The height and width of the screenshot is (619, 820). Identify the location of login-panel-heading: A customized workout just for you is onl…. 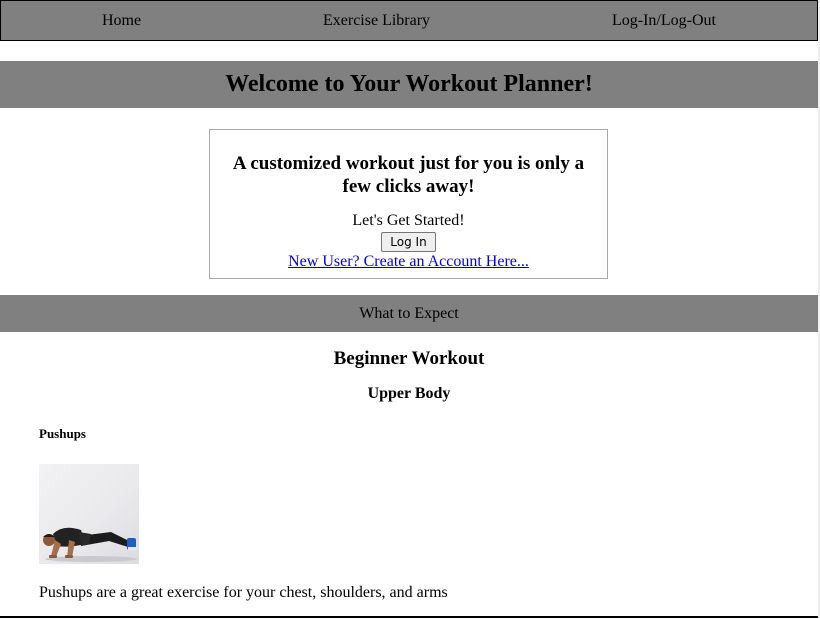
(408, 175).